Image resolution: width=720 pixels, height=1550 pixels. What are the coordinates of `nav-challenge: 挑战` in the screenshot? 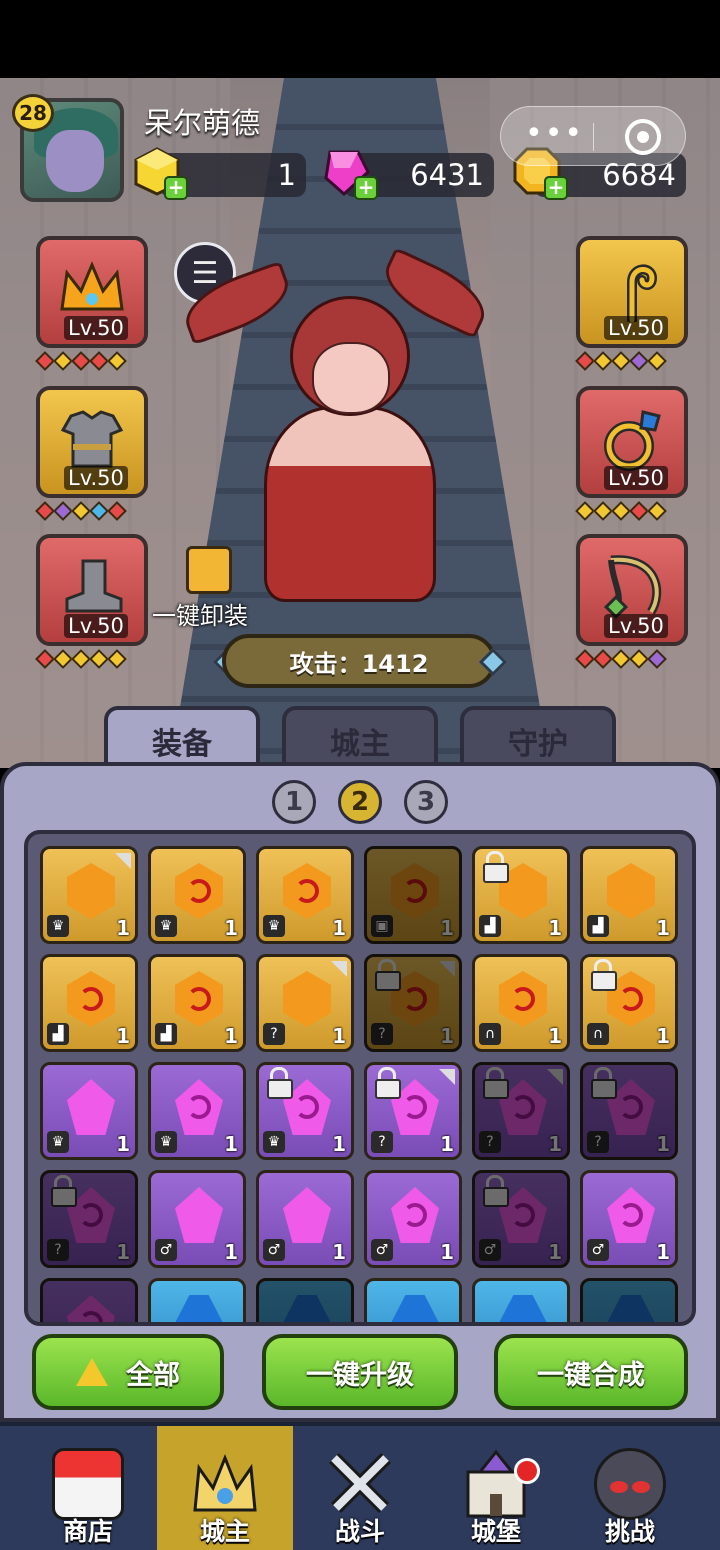 It's located at (630, 1488).